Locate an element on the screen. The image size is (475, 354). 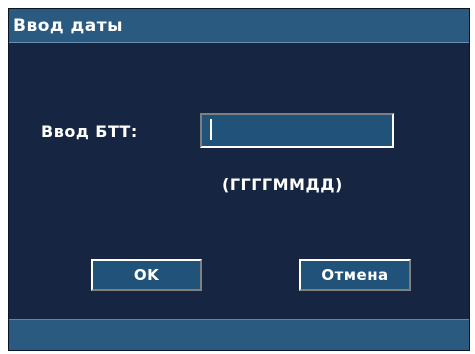
lmp-date-input is located at coordinates (297, 130).